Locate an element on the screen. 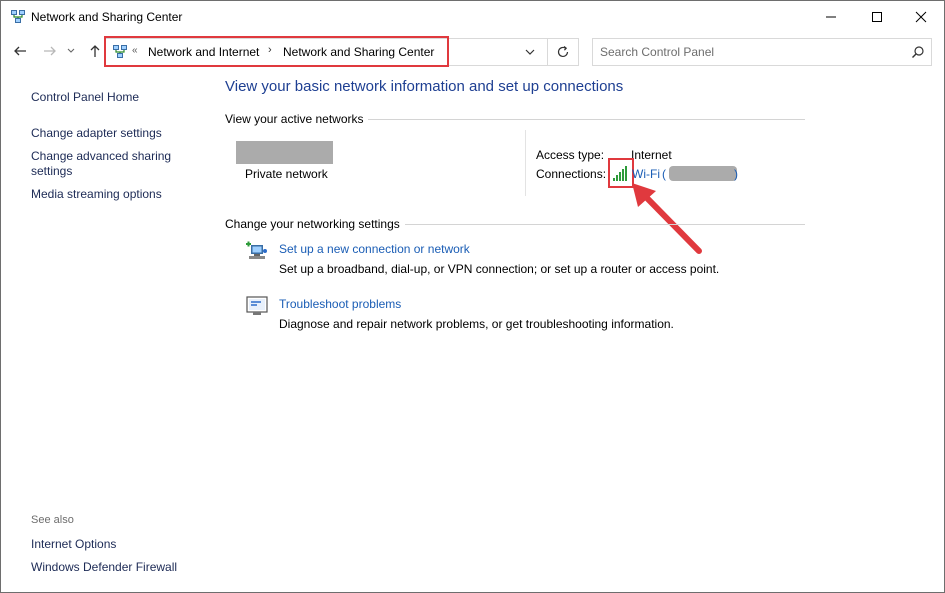  troubleshoot-icon is located at coordinates (257, 305).